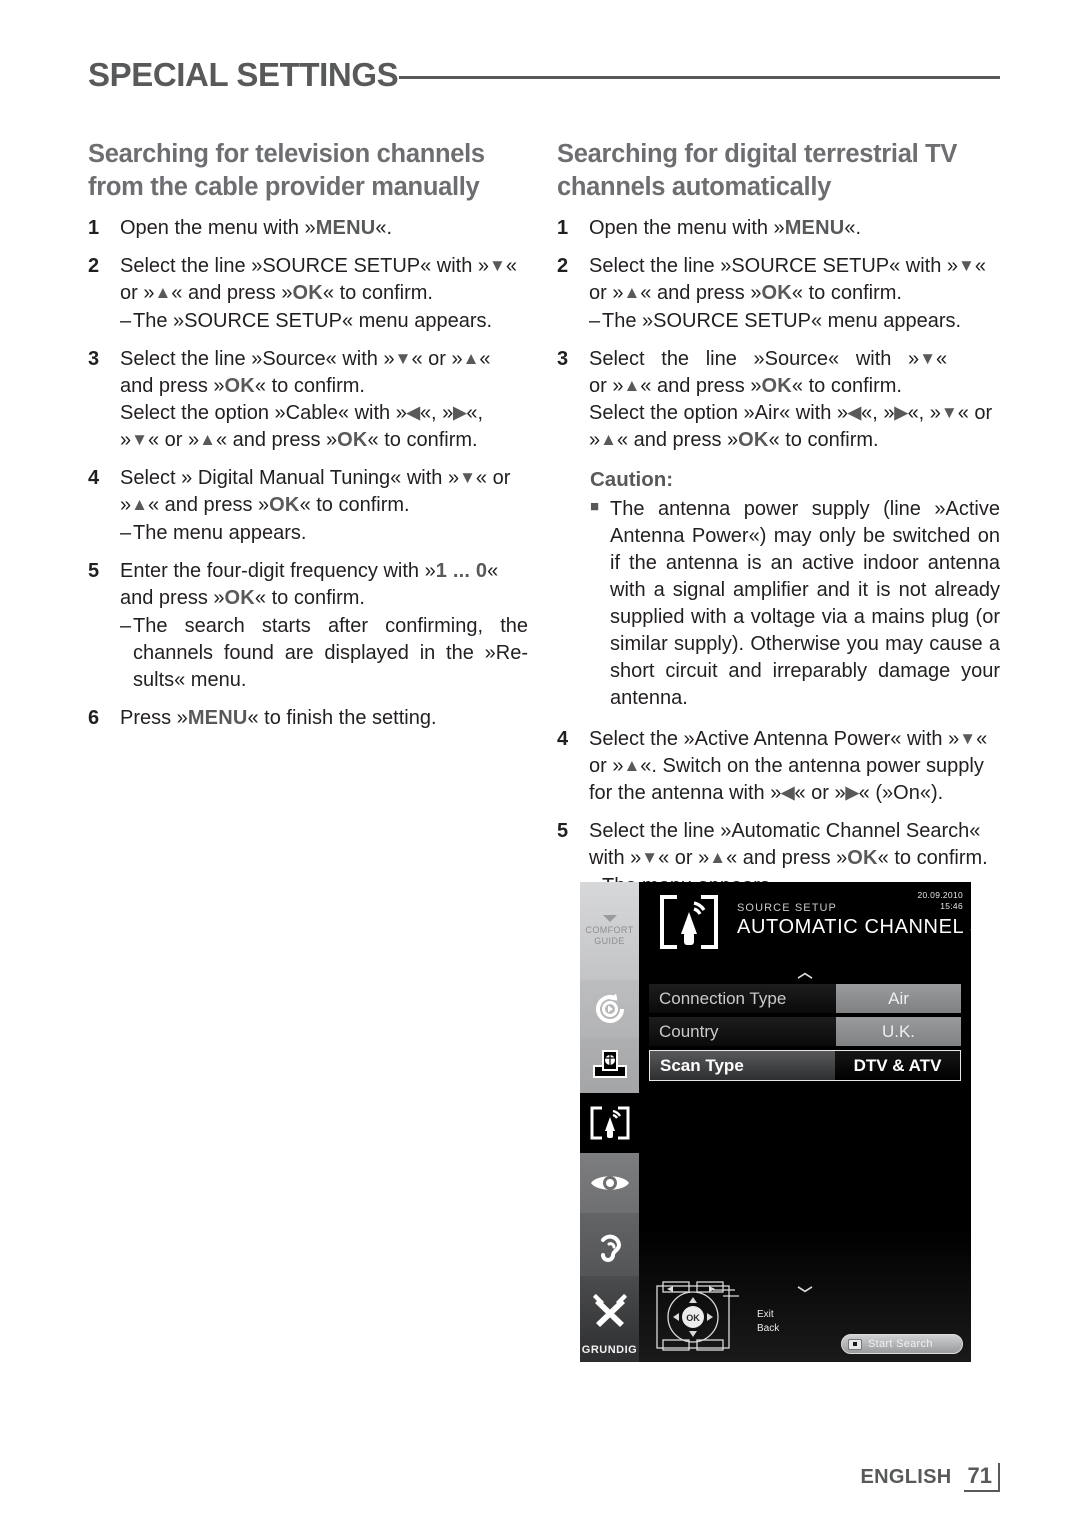 The image size is (1080, 1532). I want to click on step-item: 6 Press »MENU« to finish the setting., so click(308, 718).